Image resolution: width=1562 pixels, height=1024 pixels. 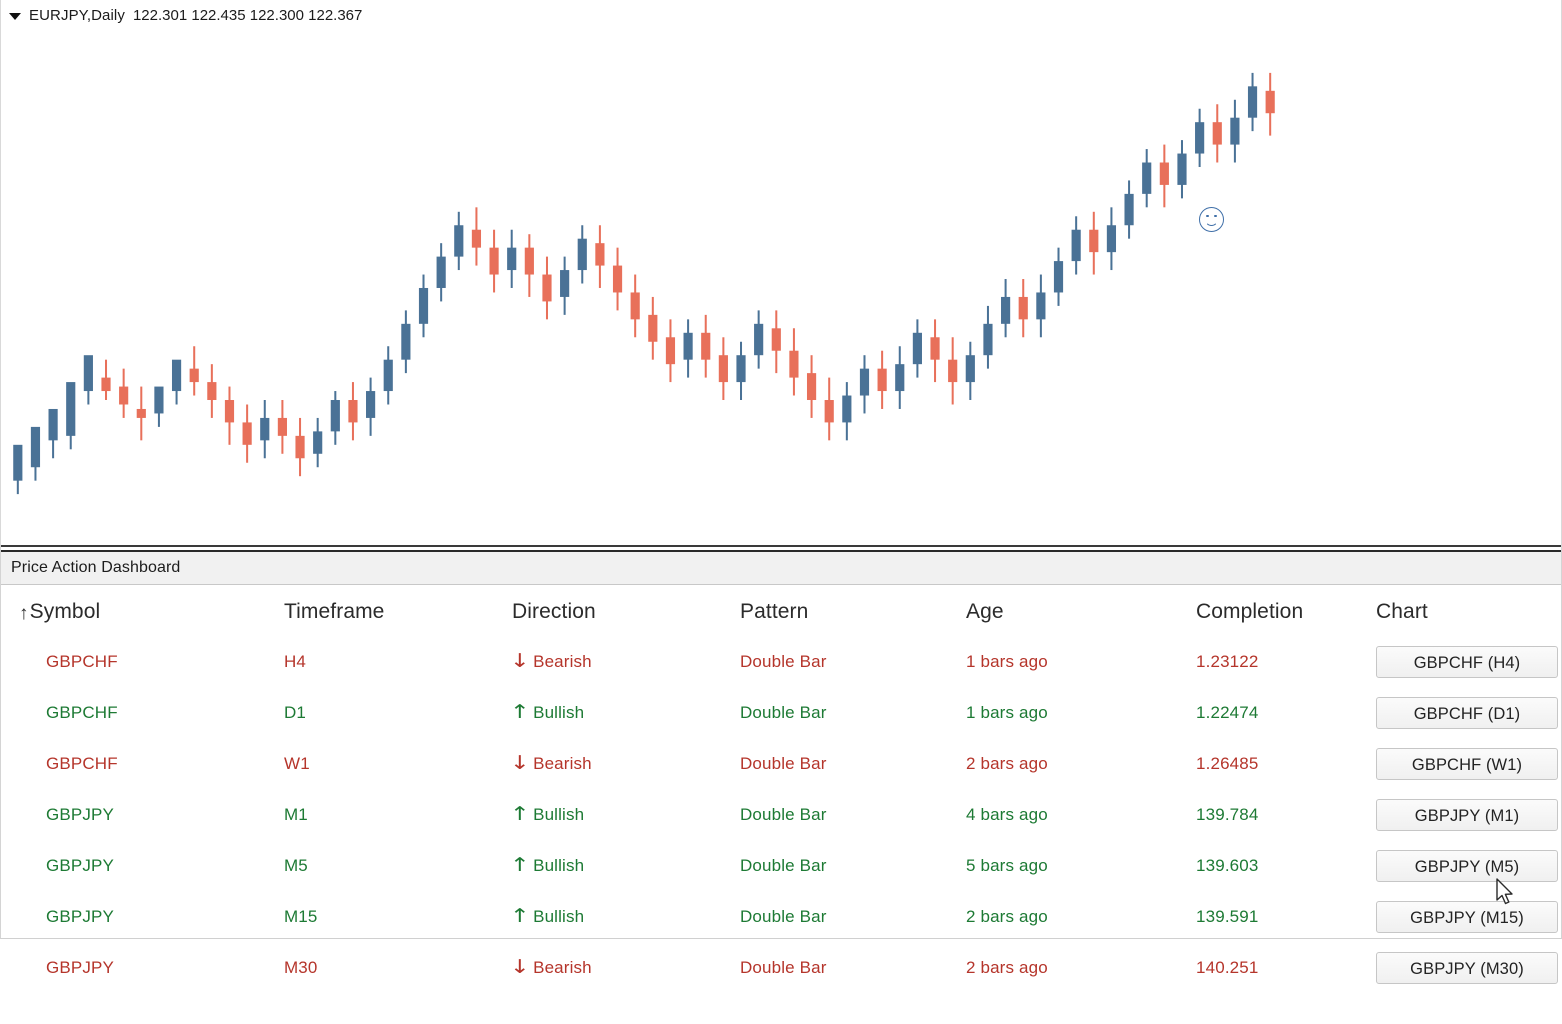 What do you see at coordinates (296, 865) in the screenshot?
I see `cell-timeframe: M5` at bounding box center [296, 865].